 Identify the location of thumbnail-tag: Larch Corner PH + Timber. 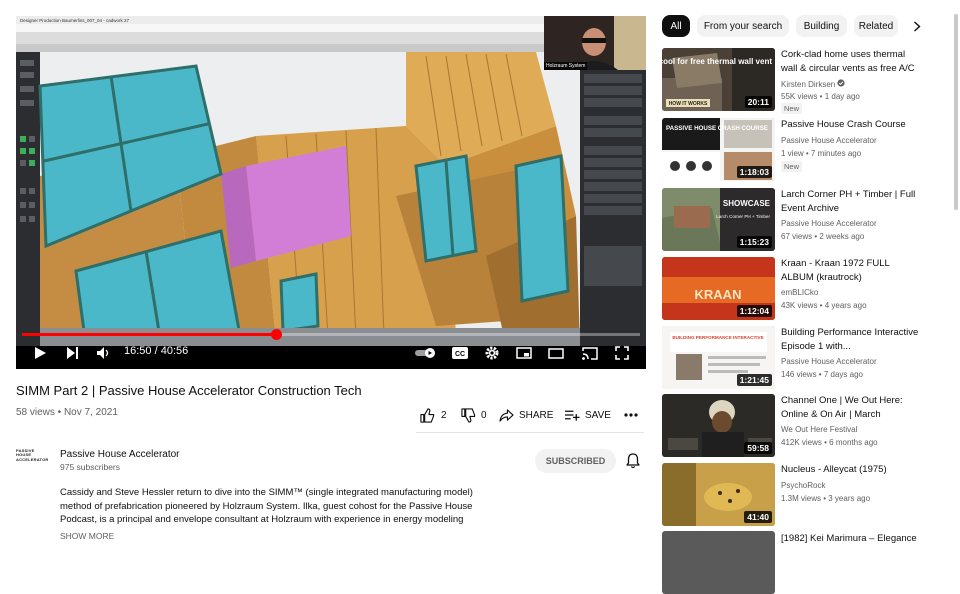
(743, 216).